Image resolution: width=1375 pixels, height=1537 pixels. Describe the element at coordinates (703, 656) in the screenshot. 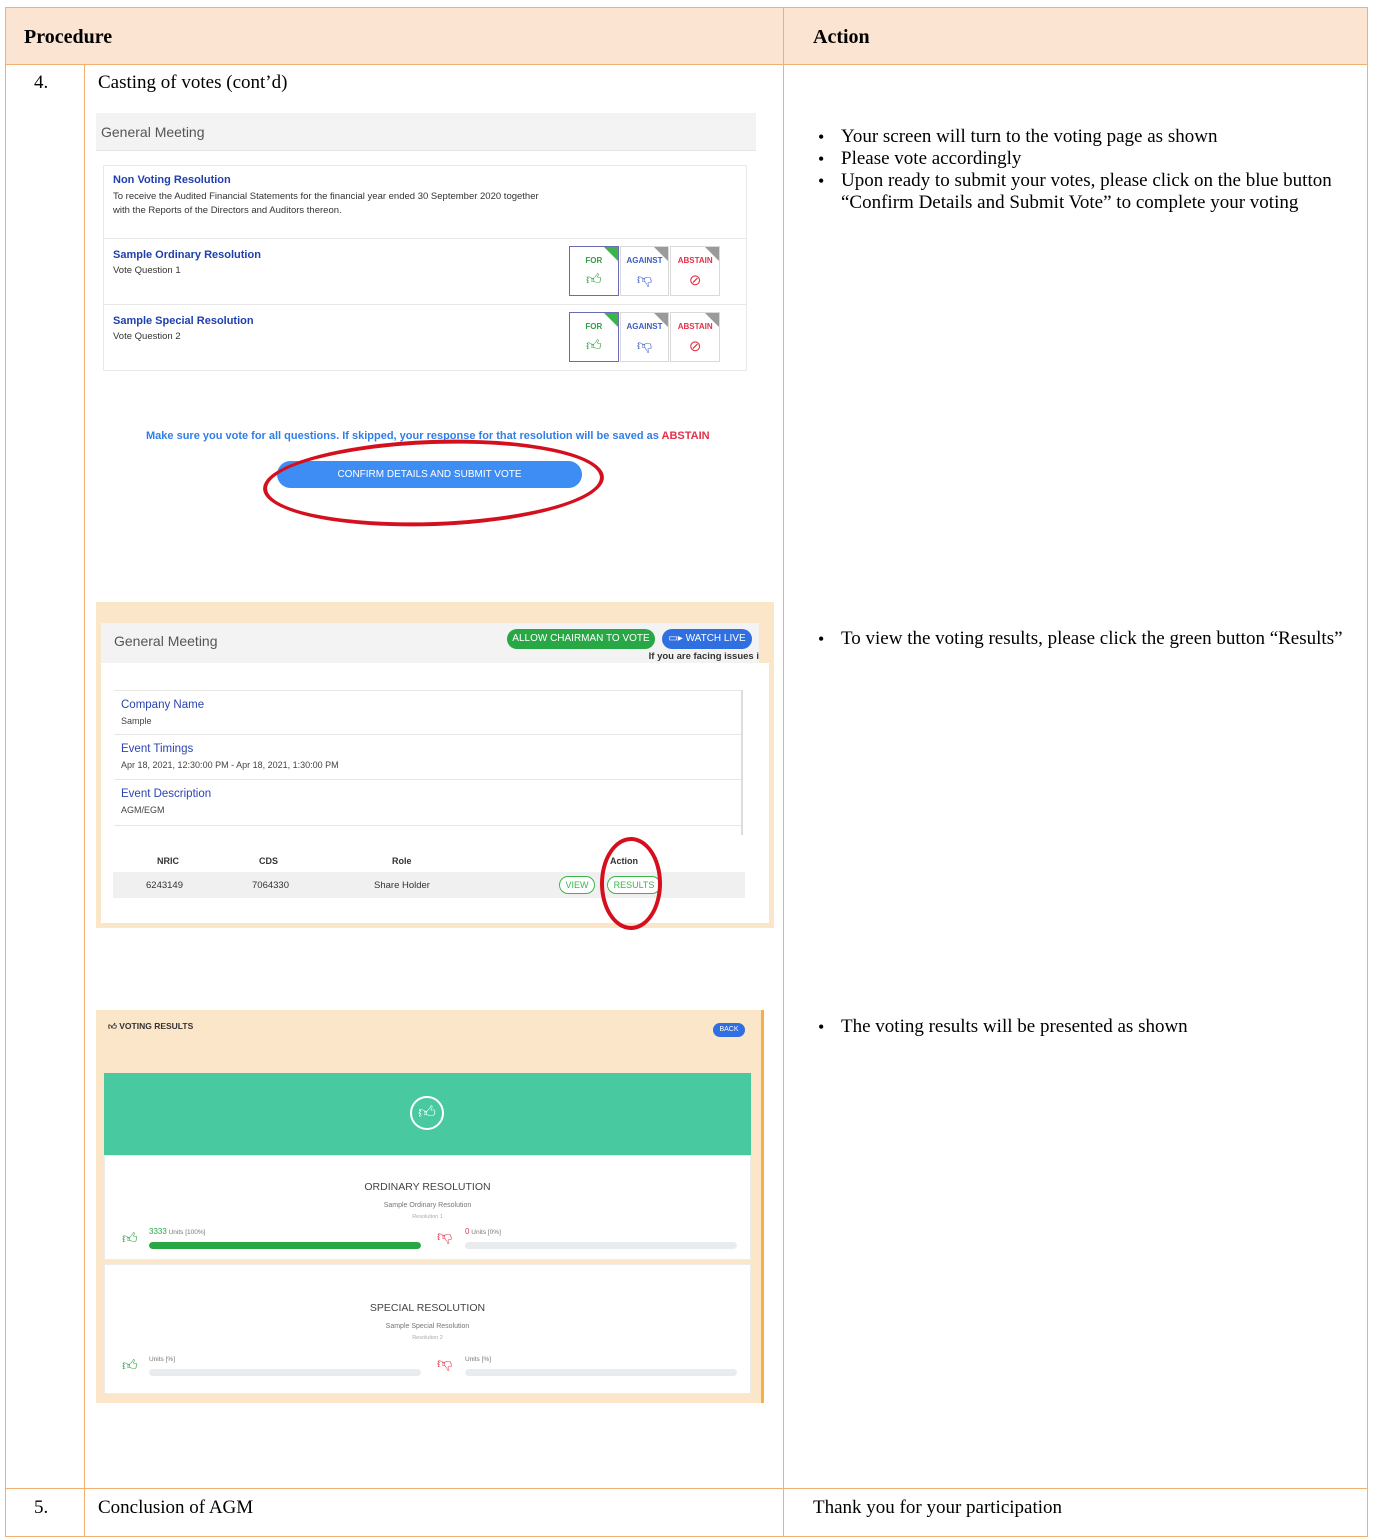

I see `facing-issues-text: If you are facing issues i` at that location.